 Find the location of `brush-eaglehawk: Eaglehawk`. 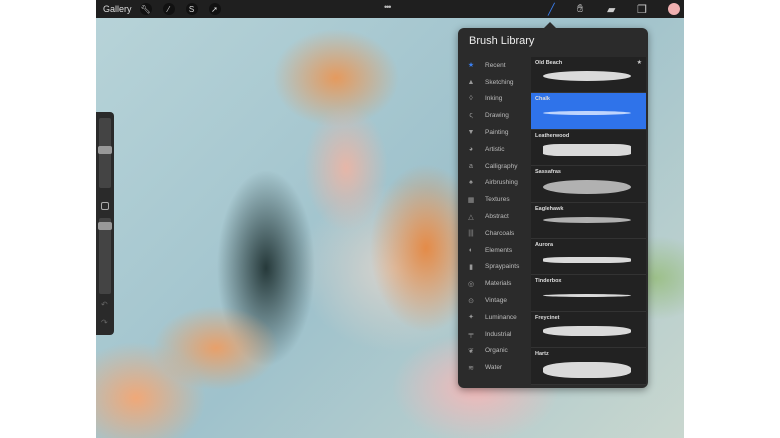

brush-eaglehawk: Eaglehawk is located at coordinates (588, 221).